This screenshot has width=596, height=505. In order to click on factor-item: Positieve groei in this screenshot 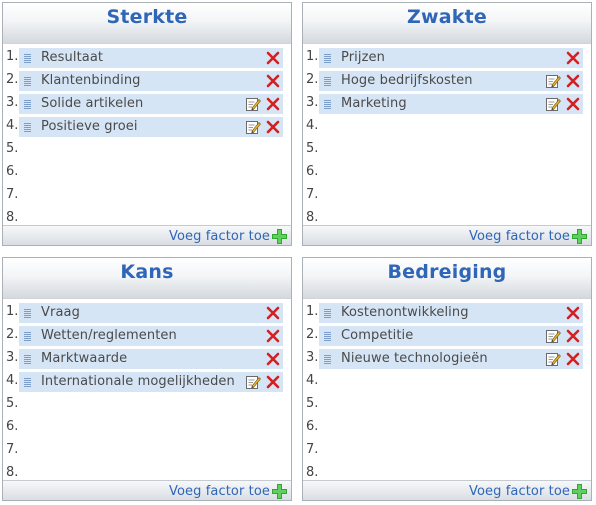, I will do `click(151, 127)`.